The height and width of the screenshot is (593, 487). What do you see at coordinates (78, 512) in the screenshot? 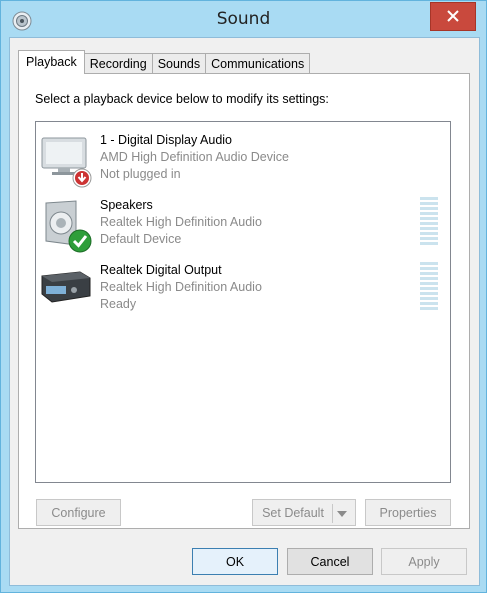
I see `configure-button: Configure` at bounding box center [78, 512].